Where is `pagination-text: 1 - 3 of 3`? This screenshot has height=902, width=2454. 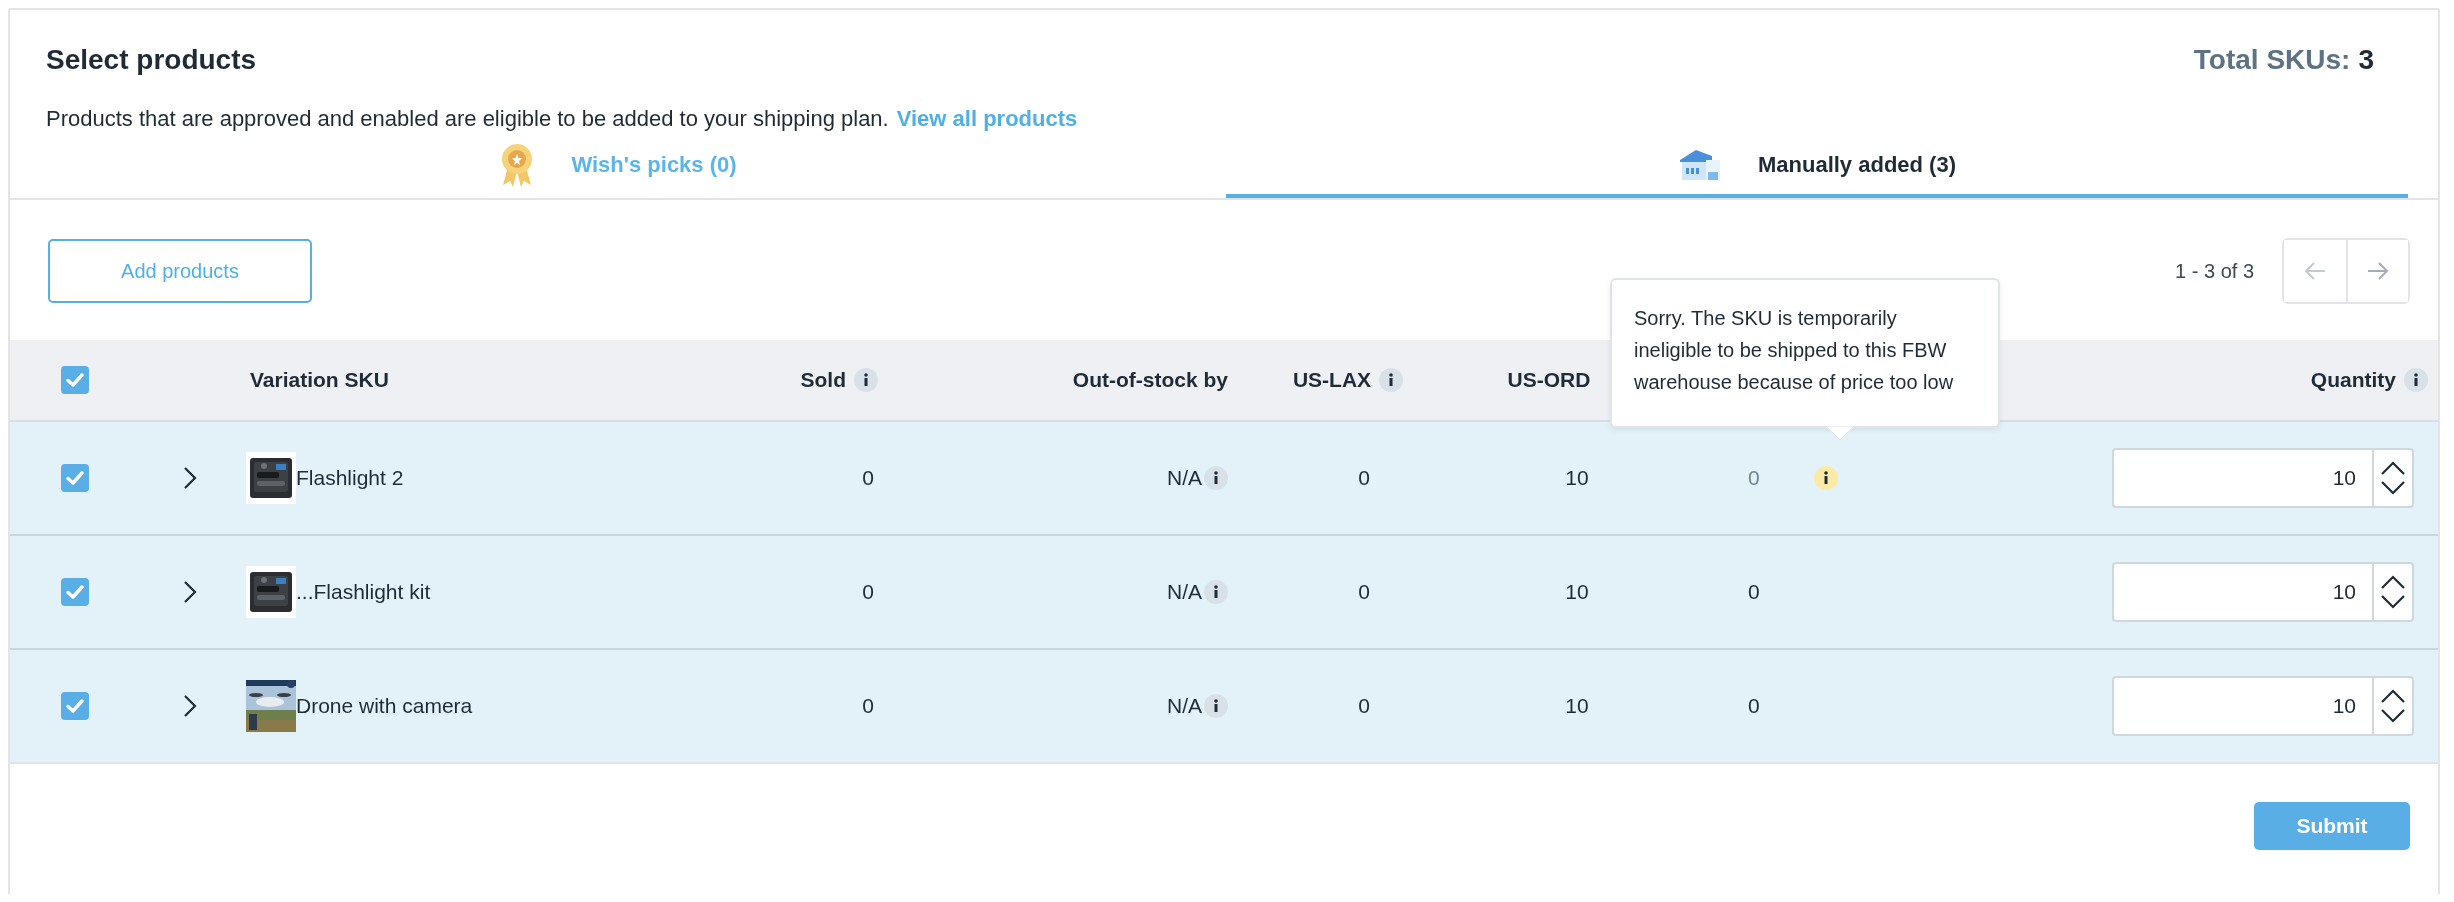
pagination-text: 1 - 3 of 3 is located at coordinates (2214, 271).